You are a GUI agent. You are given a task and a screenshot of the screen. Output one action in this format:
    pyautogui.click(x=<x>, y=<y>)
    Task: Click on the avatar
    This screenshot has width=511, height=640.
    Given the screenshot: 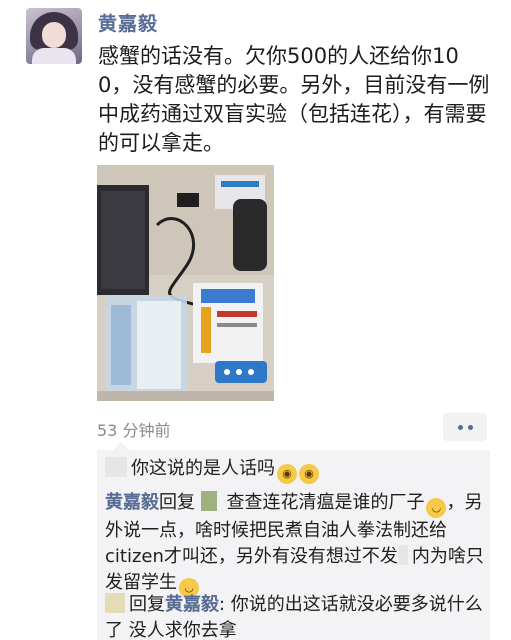 What is the action you would take?
    pyautogui.click(x=54, y=36)
    